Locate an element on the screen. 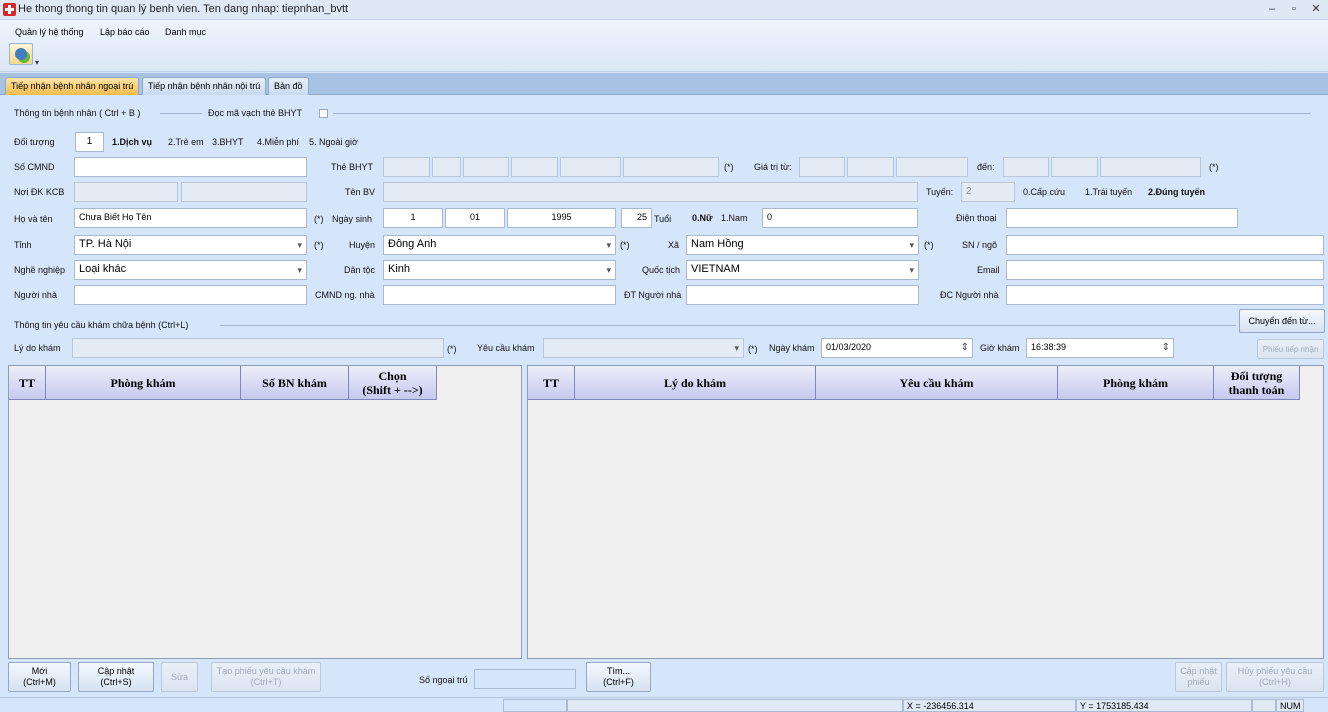  toolbar-dropdown-icon: ▾ is located at coordinates (37, 62).